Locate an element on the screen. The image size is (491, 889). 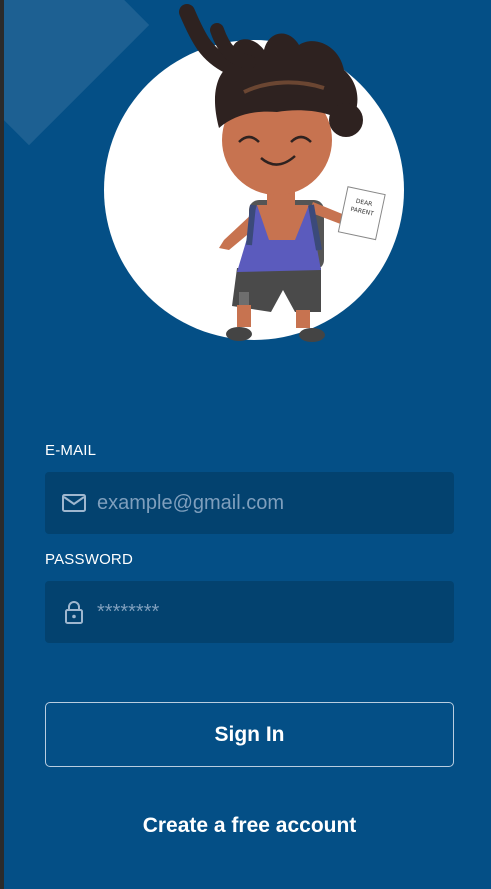
email-field: example@gmail.com is located at coordinates (249, 503).